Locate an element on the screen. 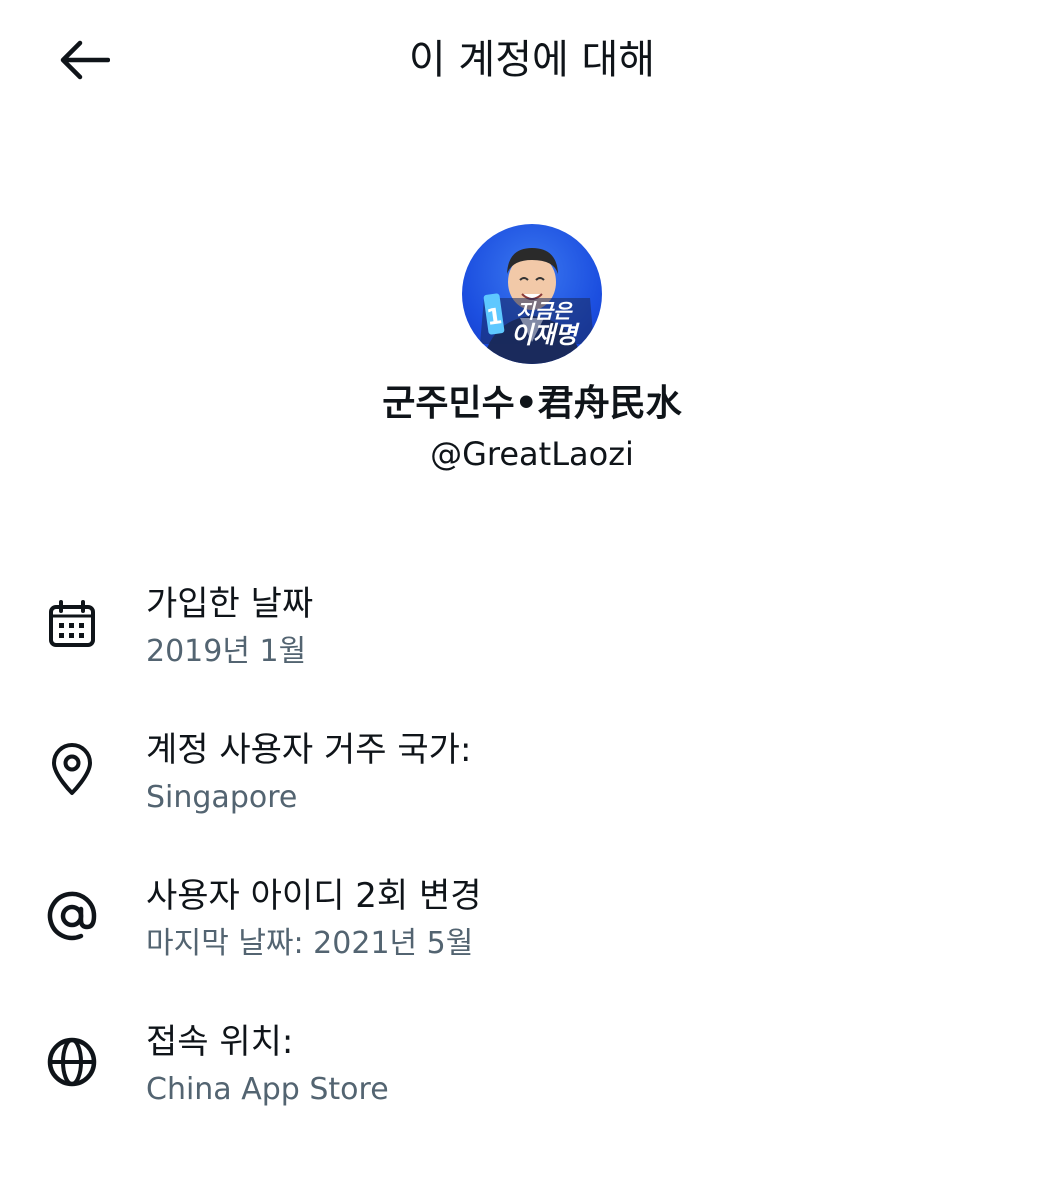  info-item-join-date: 가입한 날짜 2019년 1월 is located at coordinates (532, 645).